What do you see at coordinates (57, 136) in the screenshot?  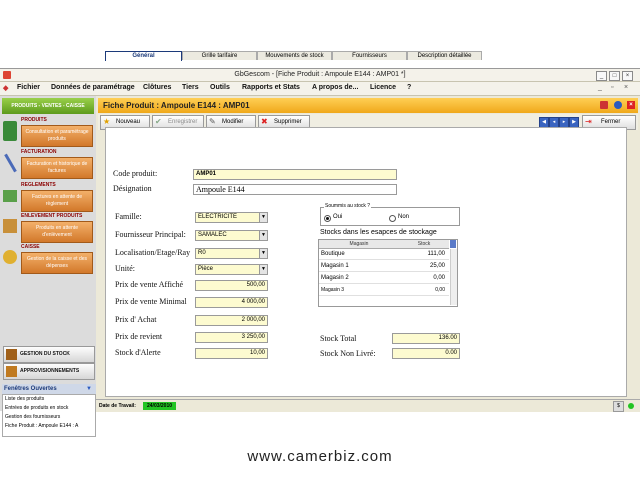 I see `produits-button: Consultation et paramétrage produits` at bounding box center [57, 136].